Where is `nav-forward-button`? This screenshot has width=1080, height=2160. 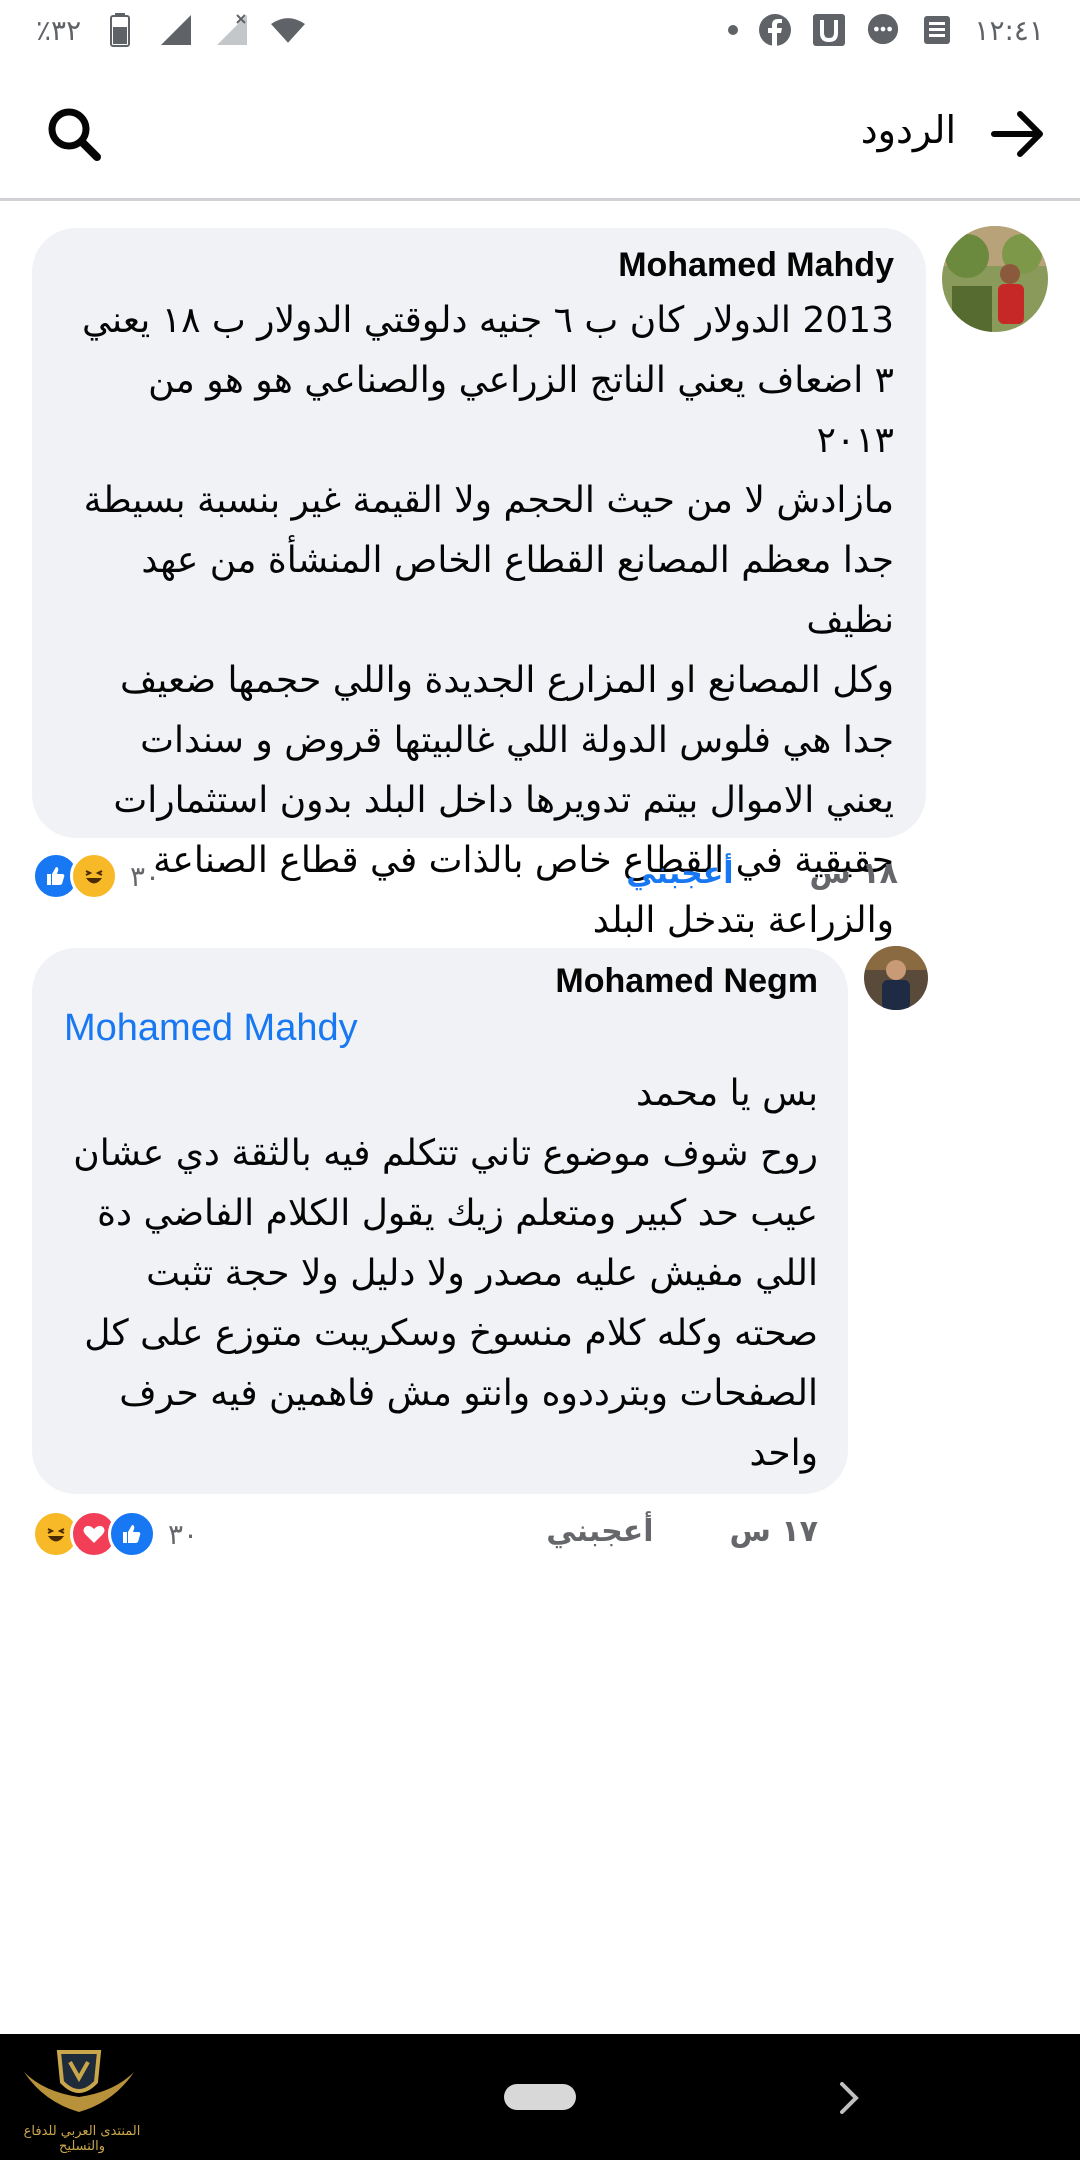
nav-forward-button is located at coordinates (849, 2098).